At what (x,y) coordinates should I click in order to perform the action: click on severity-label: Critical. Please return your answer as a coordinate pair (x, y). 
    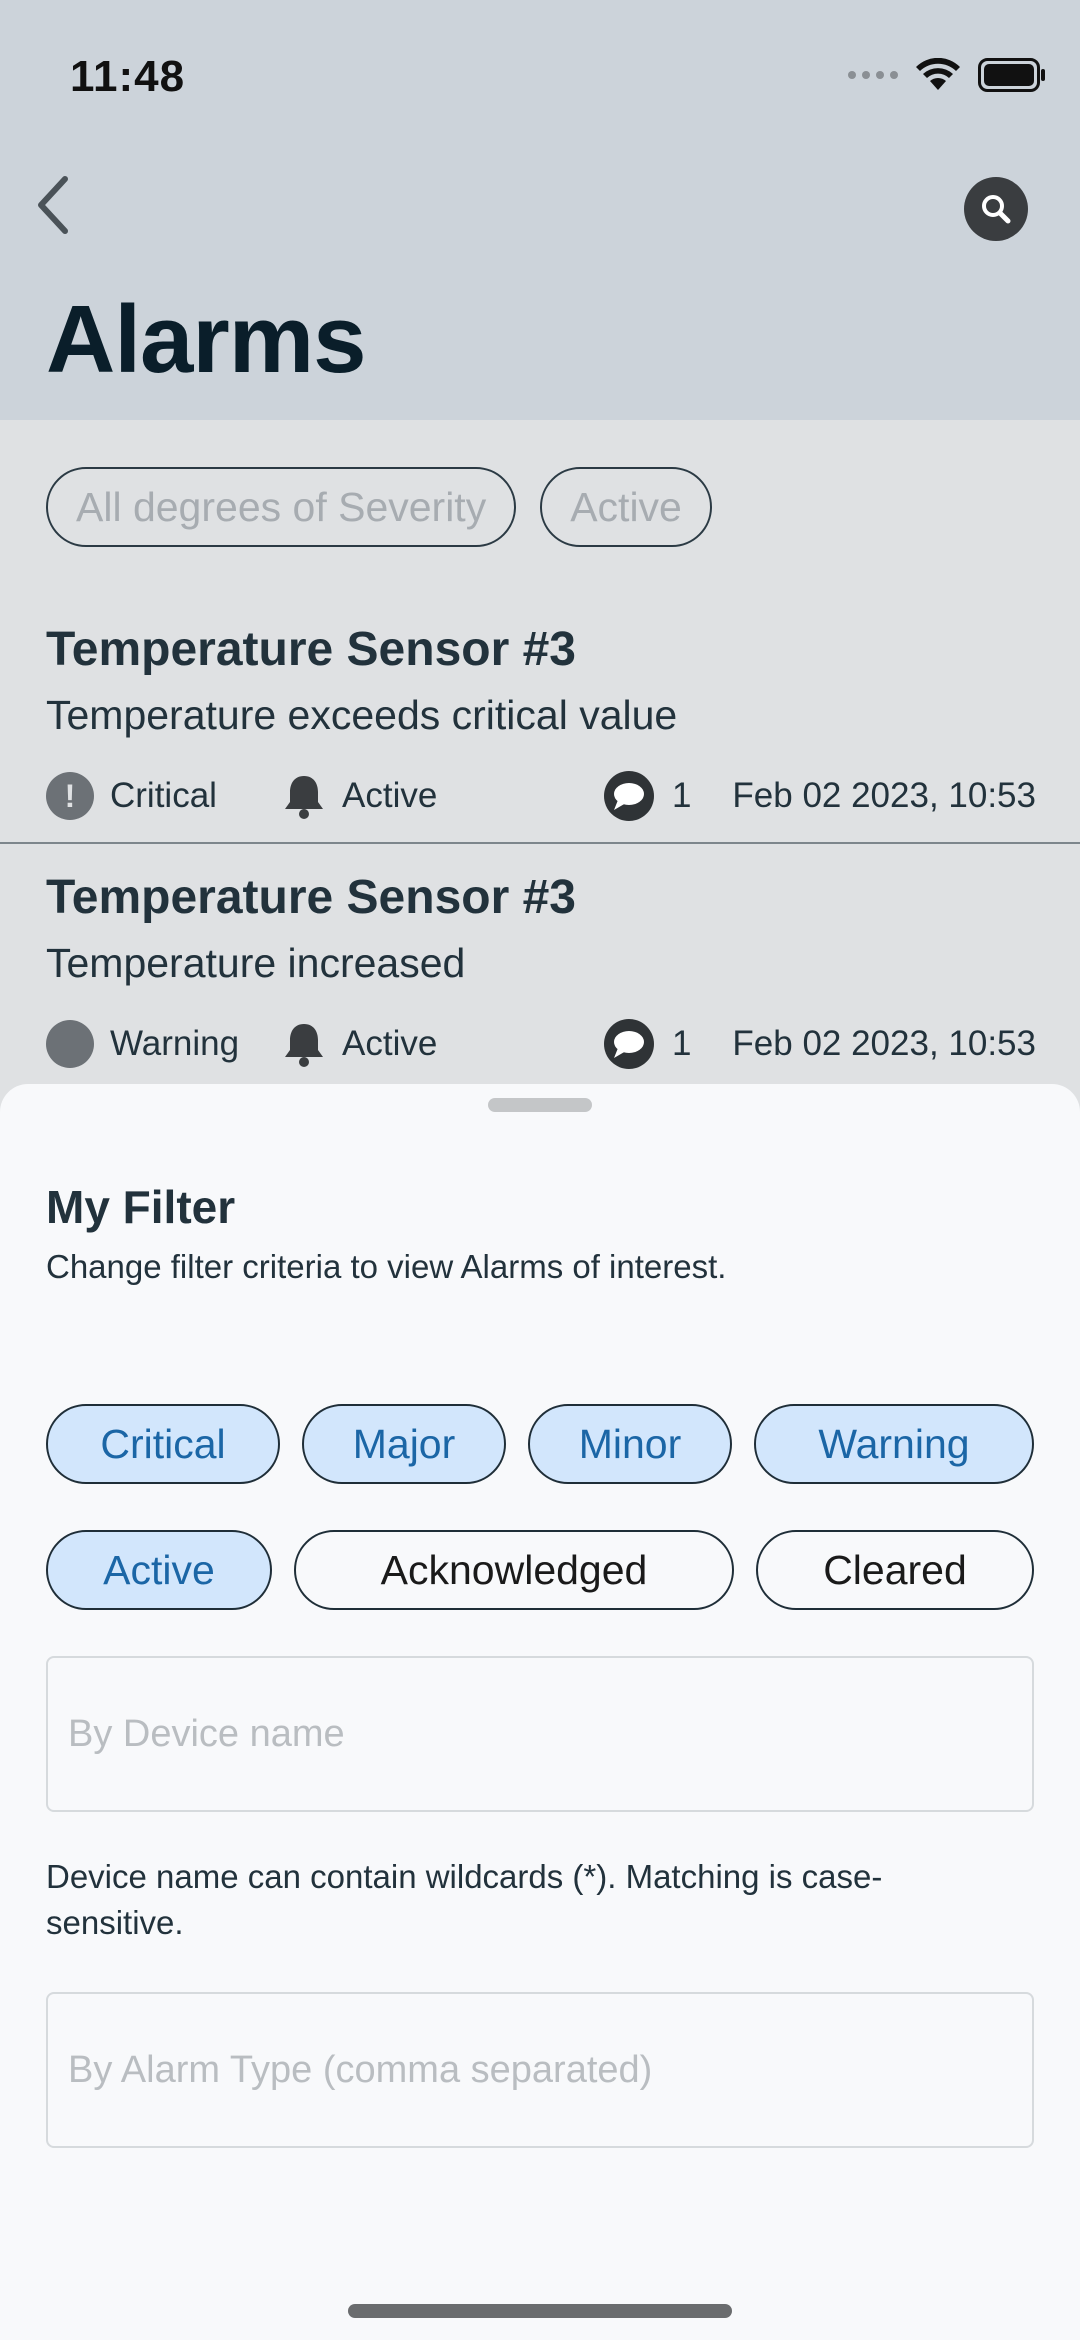
    Looking at the image, I should click on (163, 795).